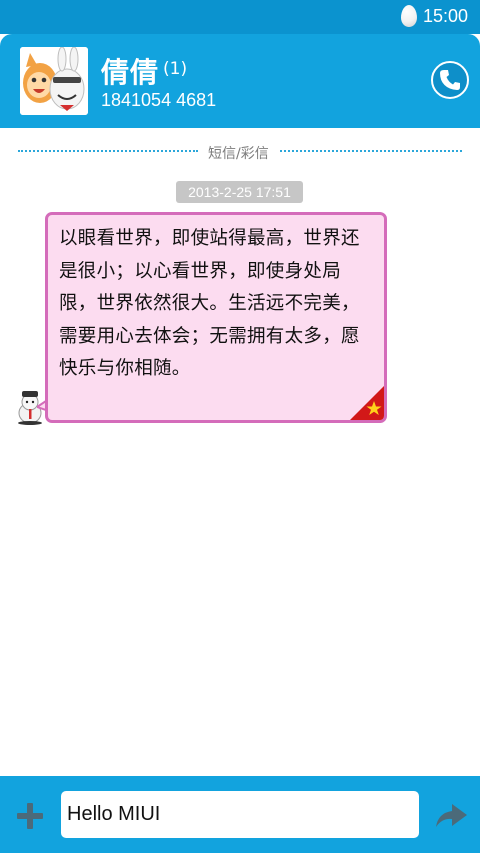 This screenshot has width=480, height=853. Describe the element at coordinates (240, 81) in the screenshot. I see `conversation-header: 倩倩 (1) 1841054 4681` at that location.